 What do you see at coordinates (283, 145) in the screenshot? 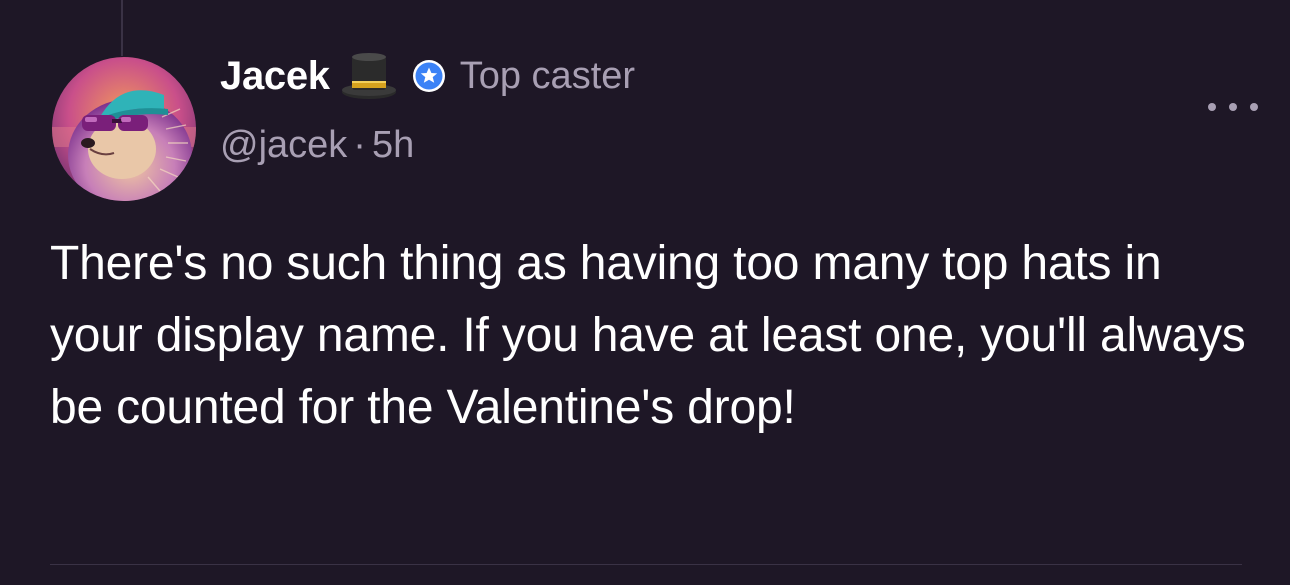
I see `author-handle: @jacek` at bounding box center [283, 145].